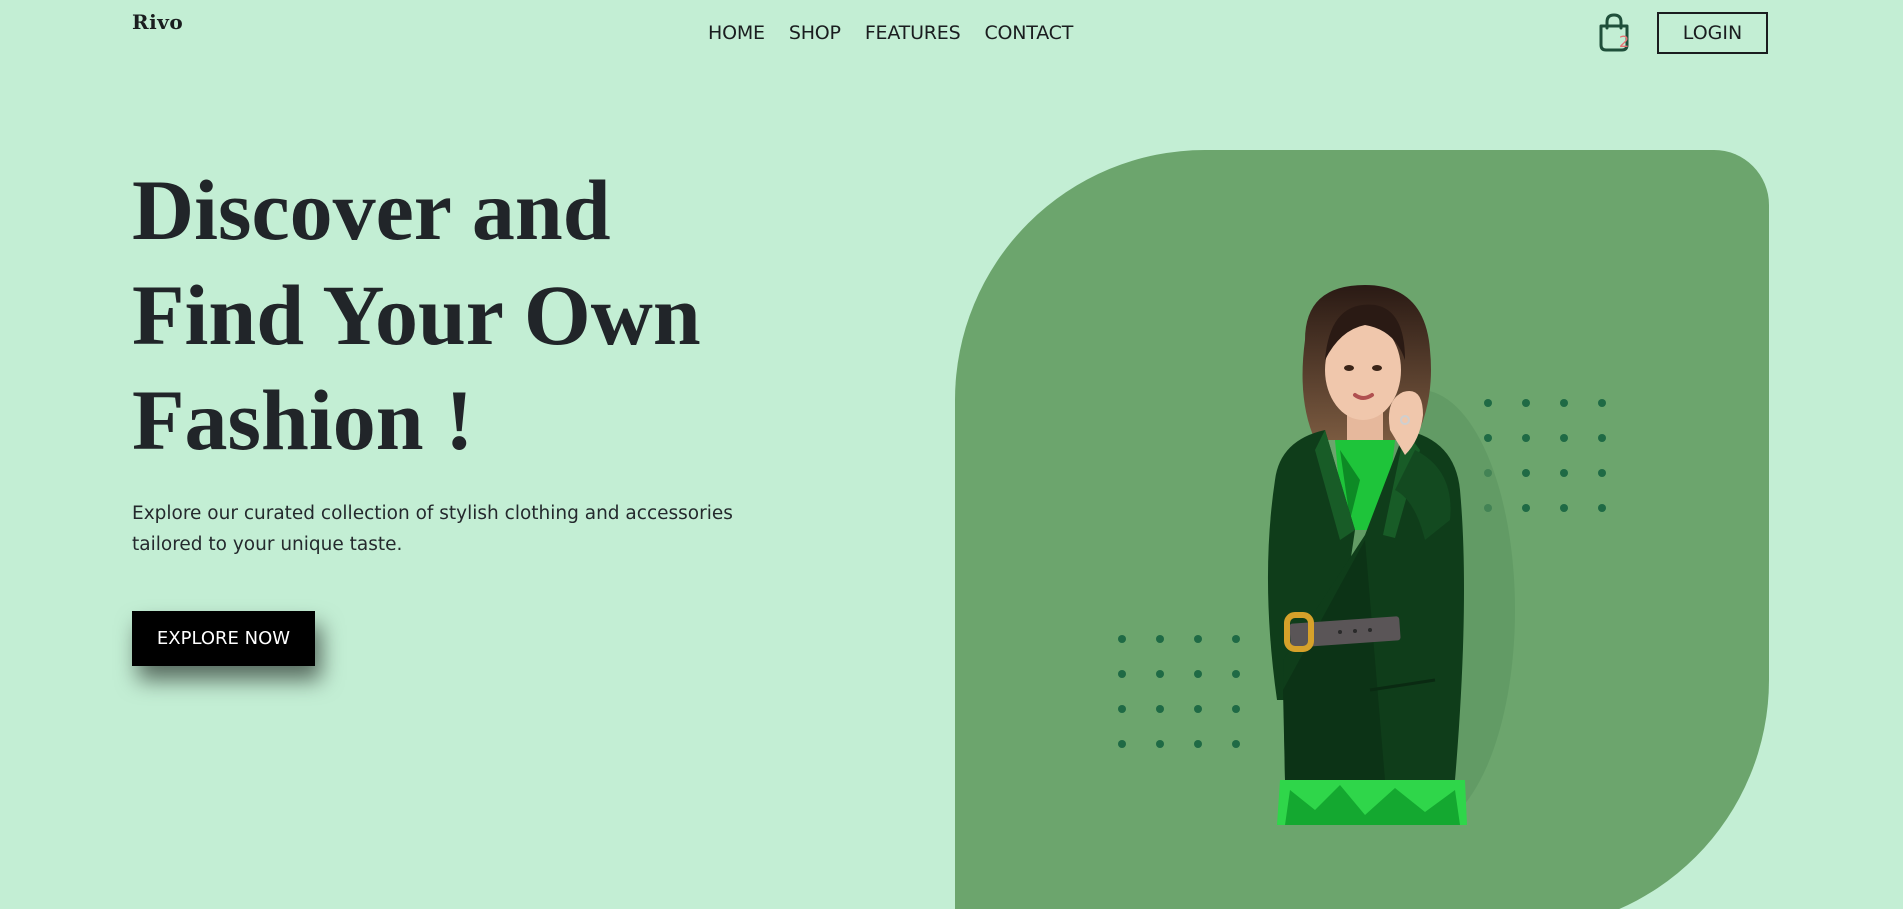 The height and width of the screenshot is (909, 1903). I want to click on hero-title: Discover and Find Your Own Fashion !, so click(482, 315).